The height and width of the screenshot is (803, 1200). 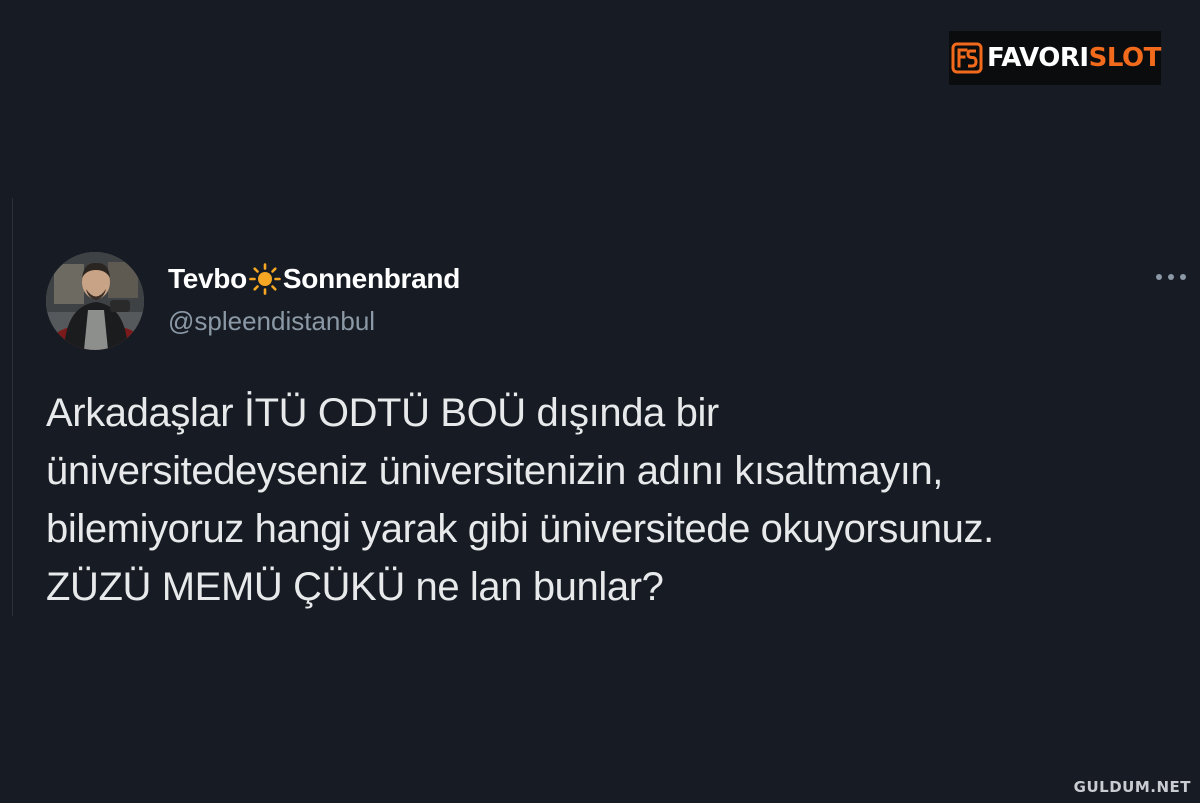 I want to click on brand-logo: FAVORISLOT, so click(x=1055, y=58).